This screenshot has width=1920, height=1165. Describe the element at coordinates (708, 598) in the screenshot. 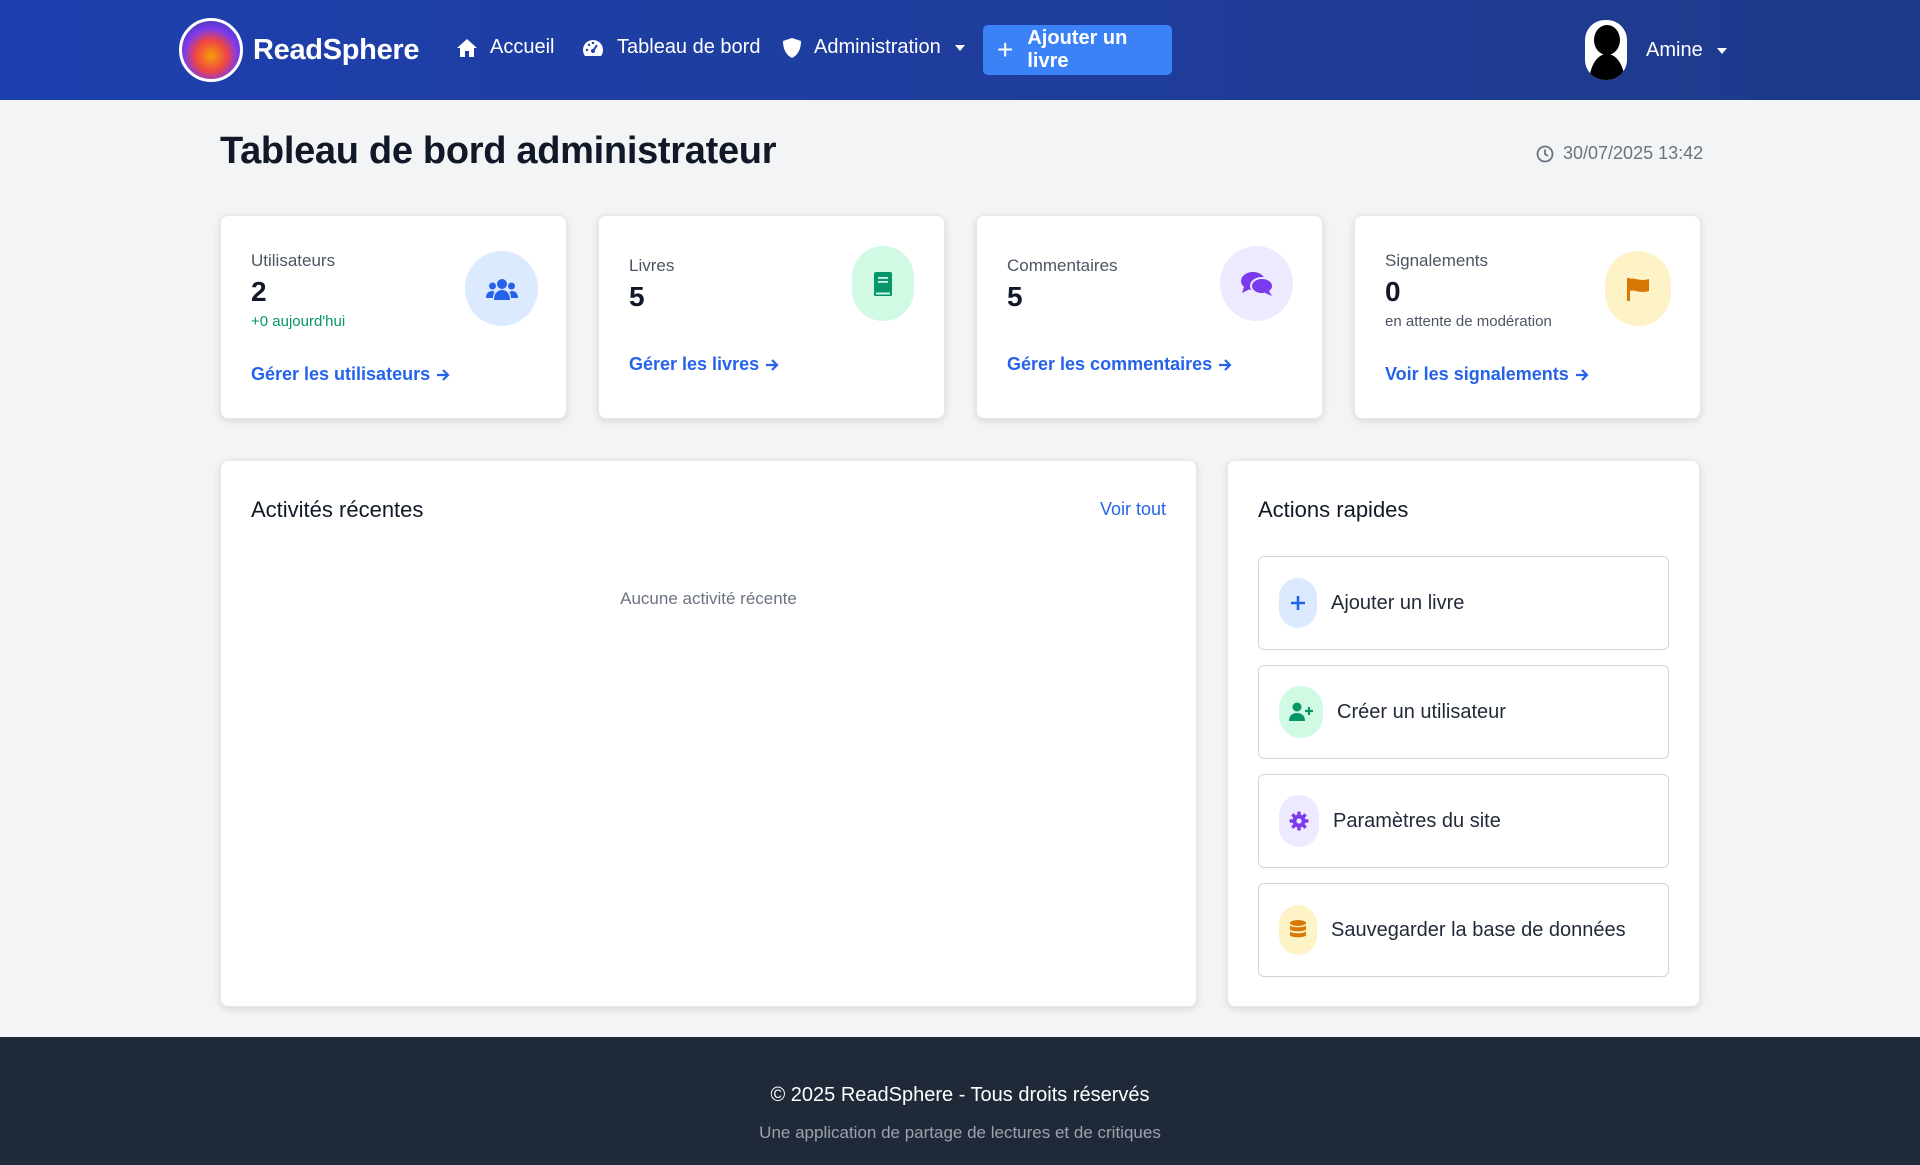

I see `empty-activities-message: Aucune activité récente` at that location.